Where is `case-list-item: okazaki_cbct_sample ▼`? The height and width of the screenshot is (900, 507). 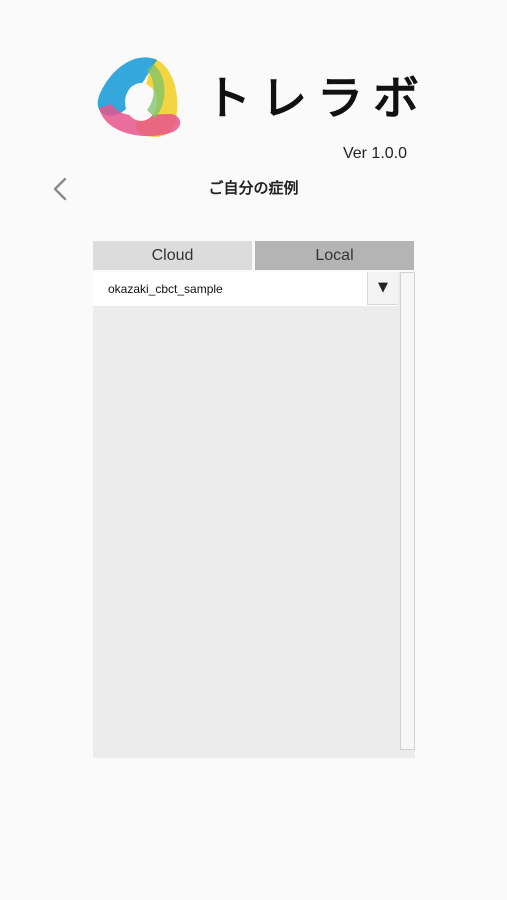
case-list-item: okazaki_cbct_sample ▼ is located at coordinates (245, 289).